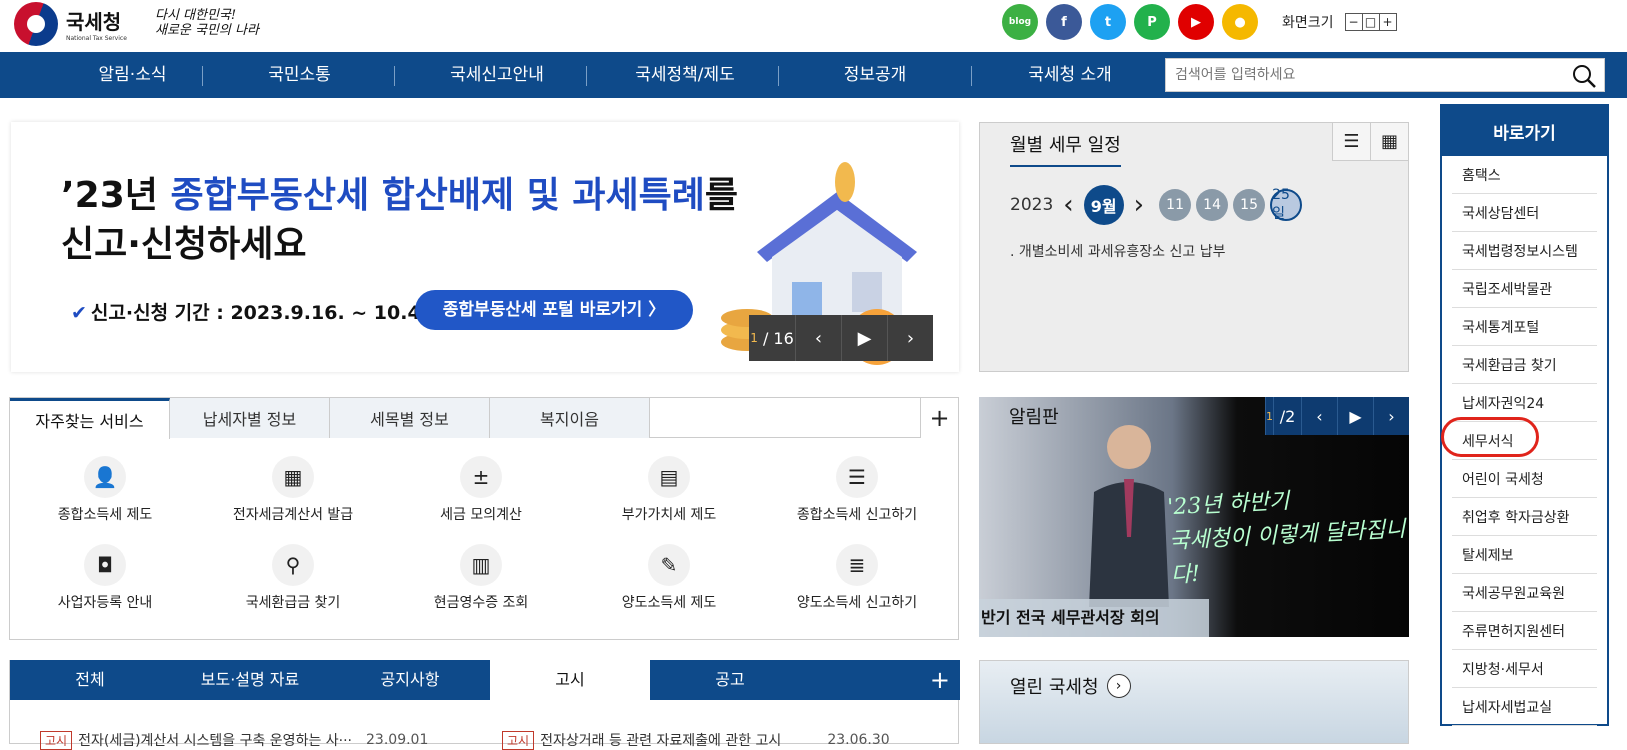  What do you see at coordinates (250, 680) in the screenshot?
I see `tab-press: 보도·설명 자료` at bounding box center [250, 680].